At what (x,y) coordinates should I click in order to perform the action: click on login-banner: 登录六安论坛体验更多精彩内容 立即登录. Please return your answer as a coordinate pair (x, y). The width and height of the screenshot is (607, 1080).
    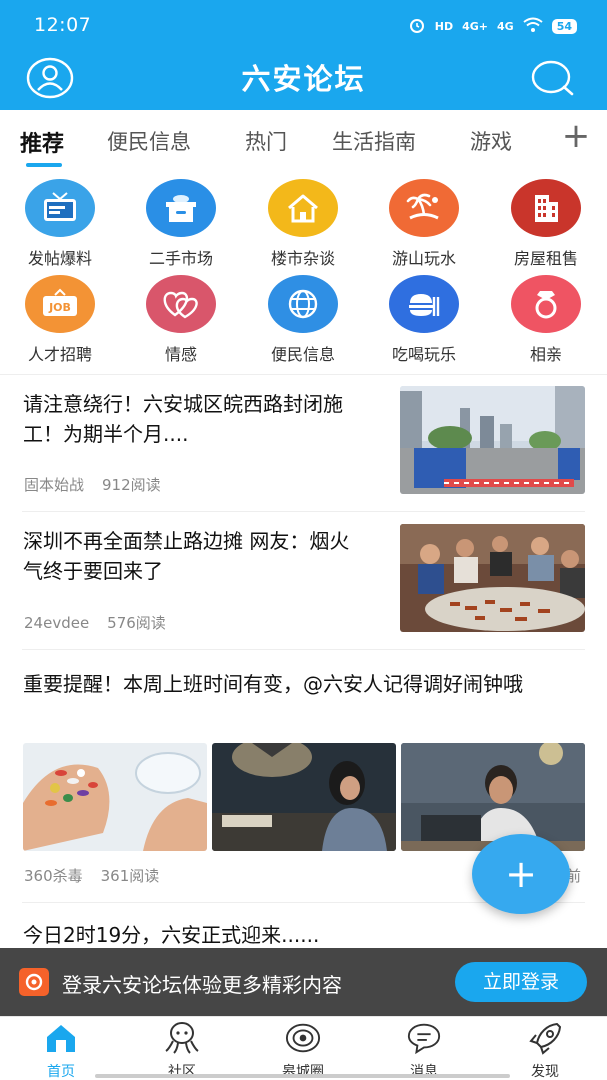
    Looking at the image, I should click on (303, 982).